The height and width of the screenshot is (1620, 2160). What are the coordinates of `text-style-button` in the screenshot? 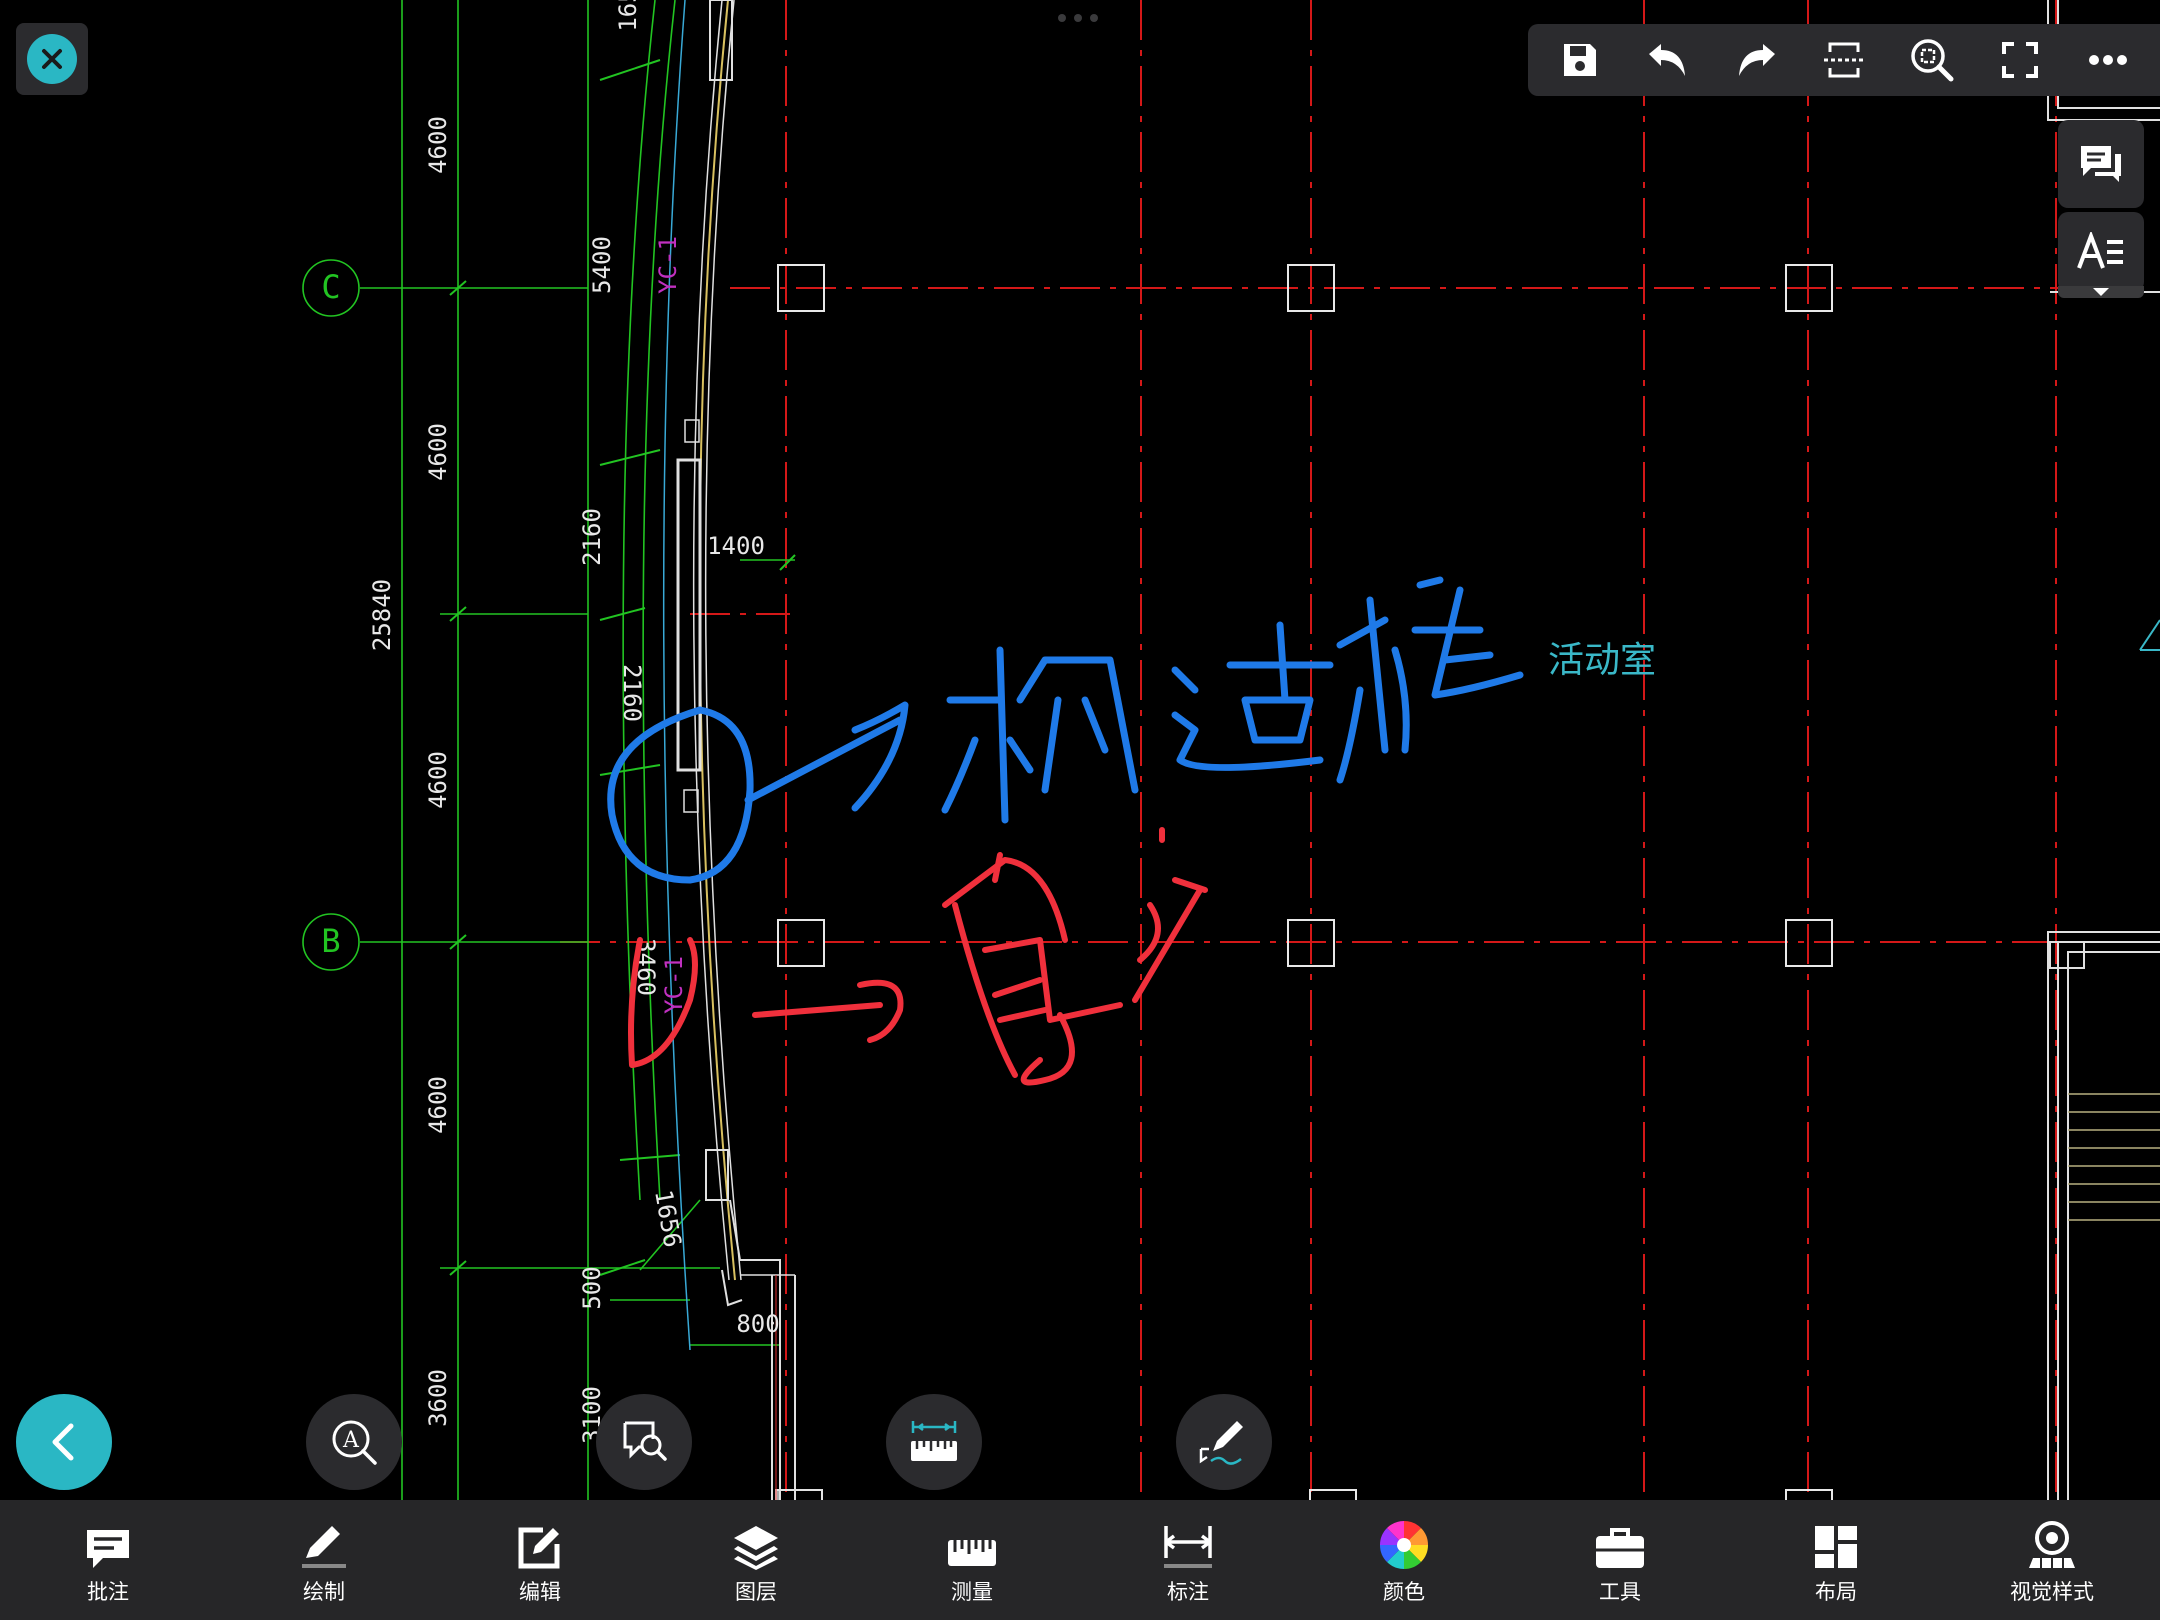 It's located at (2101, 252).